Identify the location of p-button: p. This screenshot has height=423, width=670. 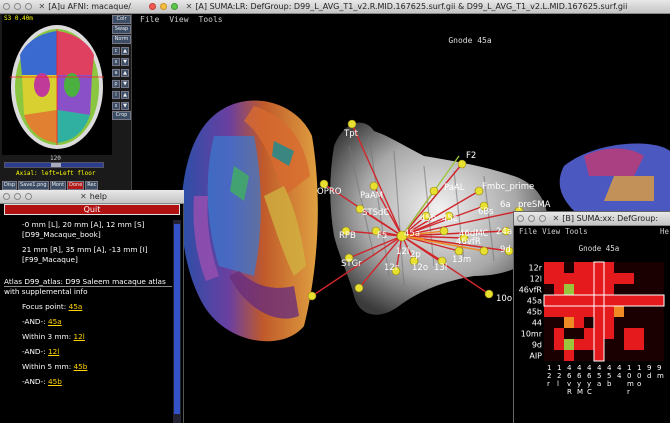
(116, 84).